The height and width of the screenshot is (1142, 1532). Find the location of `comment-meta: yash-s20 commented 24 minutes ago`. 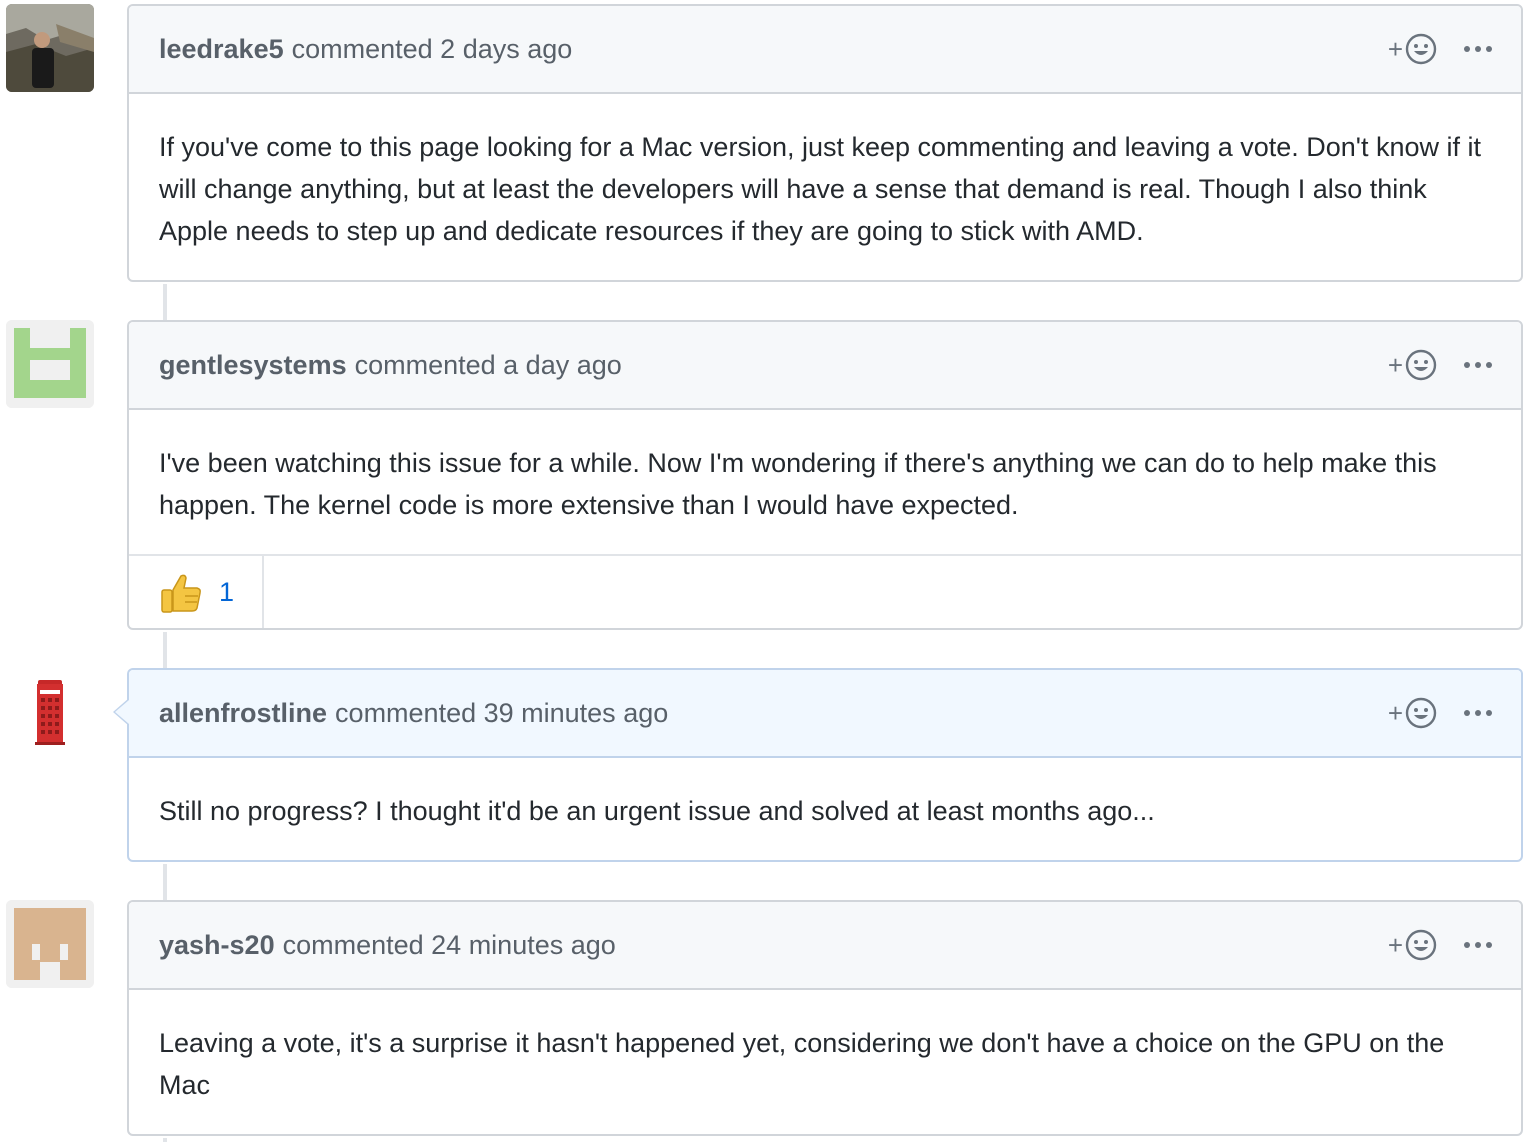

comment-meta: yash-s20 commented 24 minutes ago is located at coordinates (773, 945).